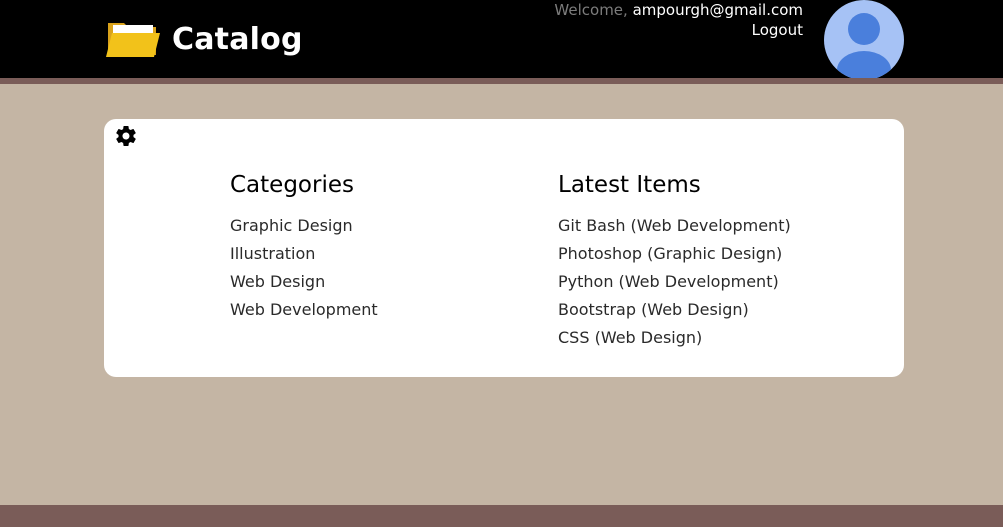 The height and width of the screenshot is (527, 1003). Describe the element at coordinates (674, 338) in the screenshot. I see `latest-item: CSS (Web Design)` at that location.